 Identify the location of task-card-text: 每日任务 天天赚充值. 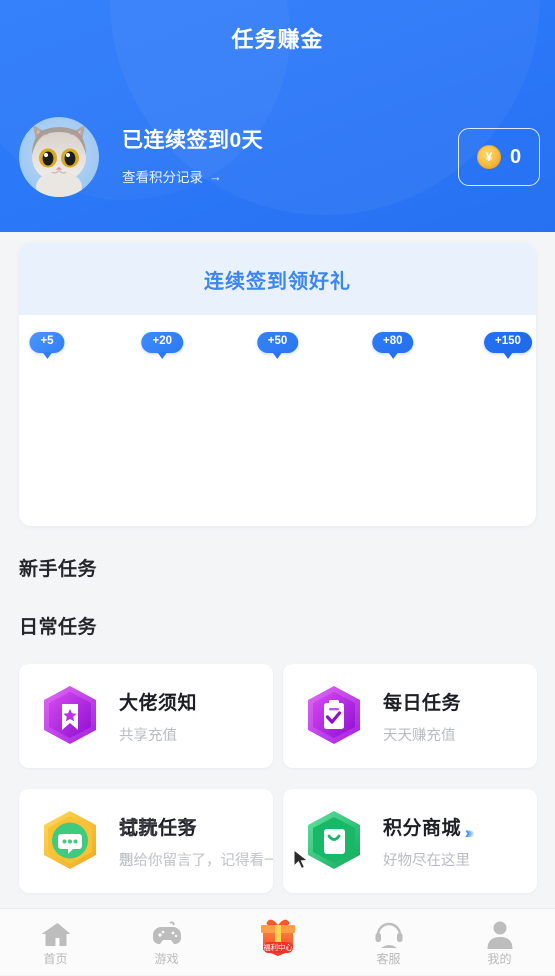
(460, 716).